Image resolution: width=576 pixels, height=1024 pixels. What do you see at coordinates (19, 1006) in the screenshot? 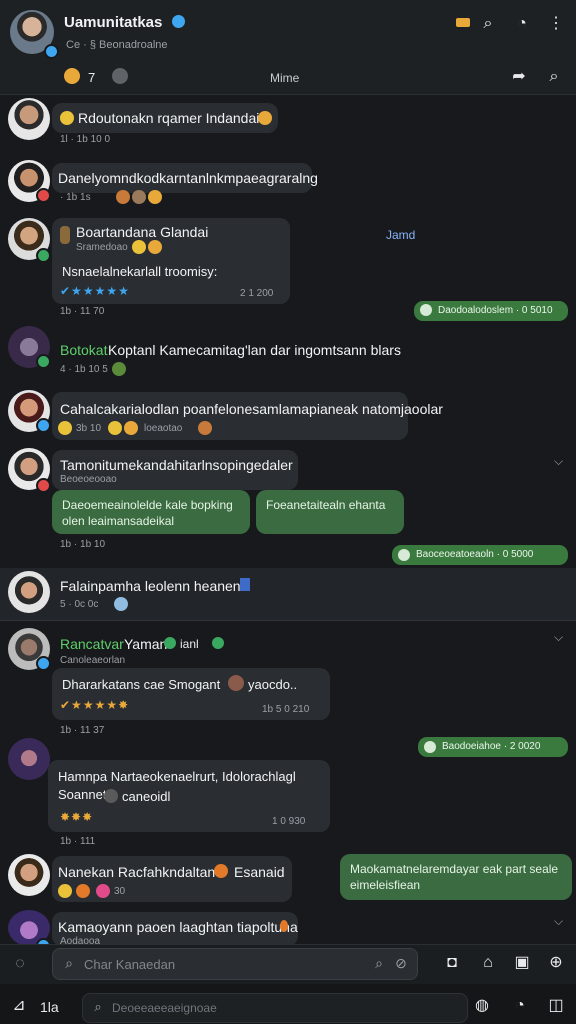
I see `send-icon: ⊿` at bounding box center [19, 1006].